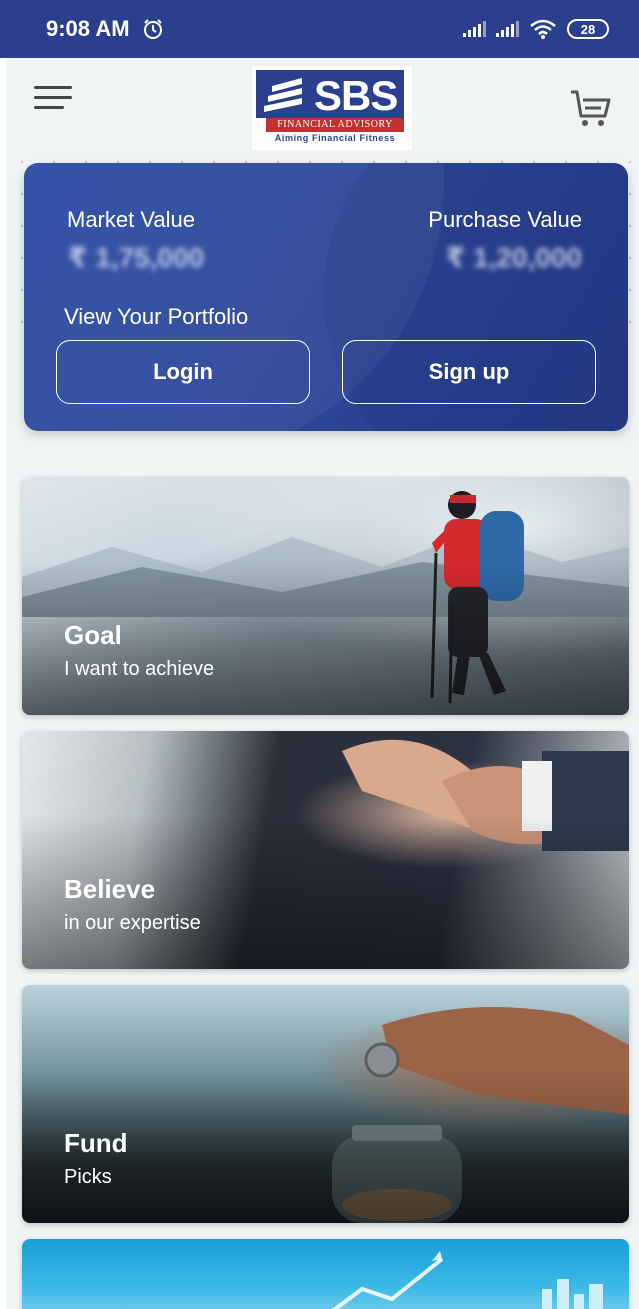  I want to click on view-portfolio-text: View Your Portfolio, so click(156, 316).